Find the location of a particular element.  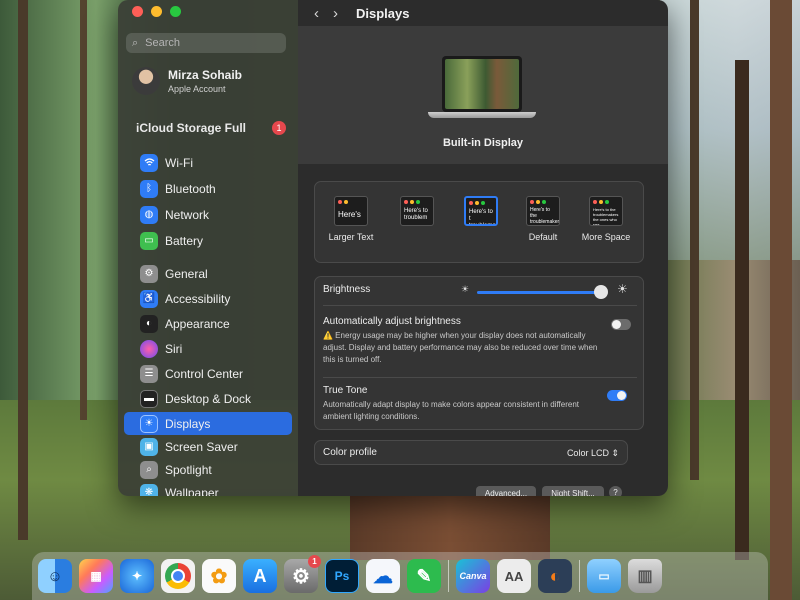

finder-icon: ☺ is located at coordinates (55, 576).